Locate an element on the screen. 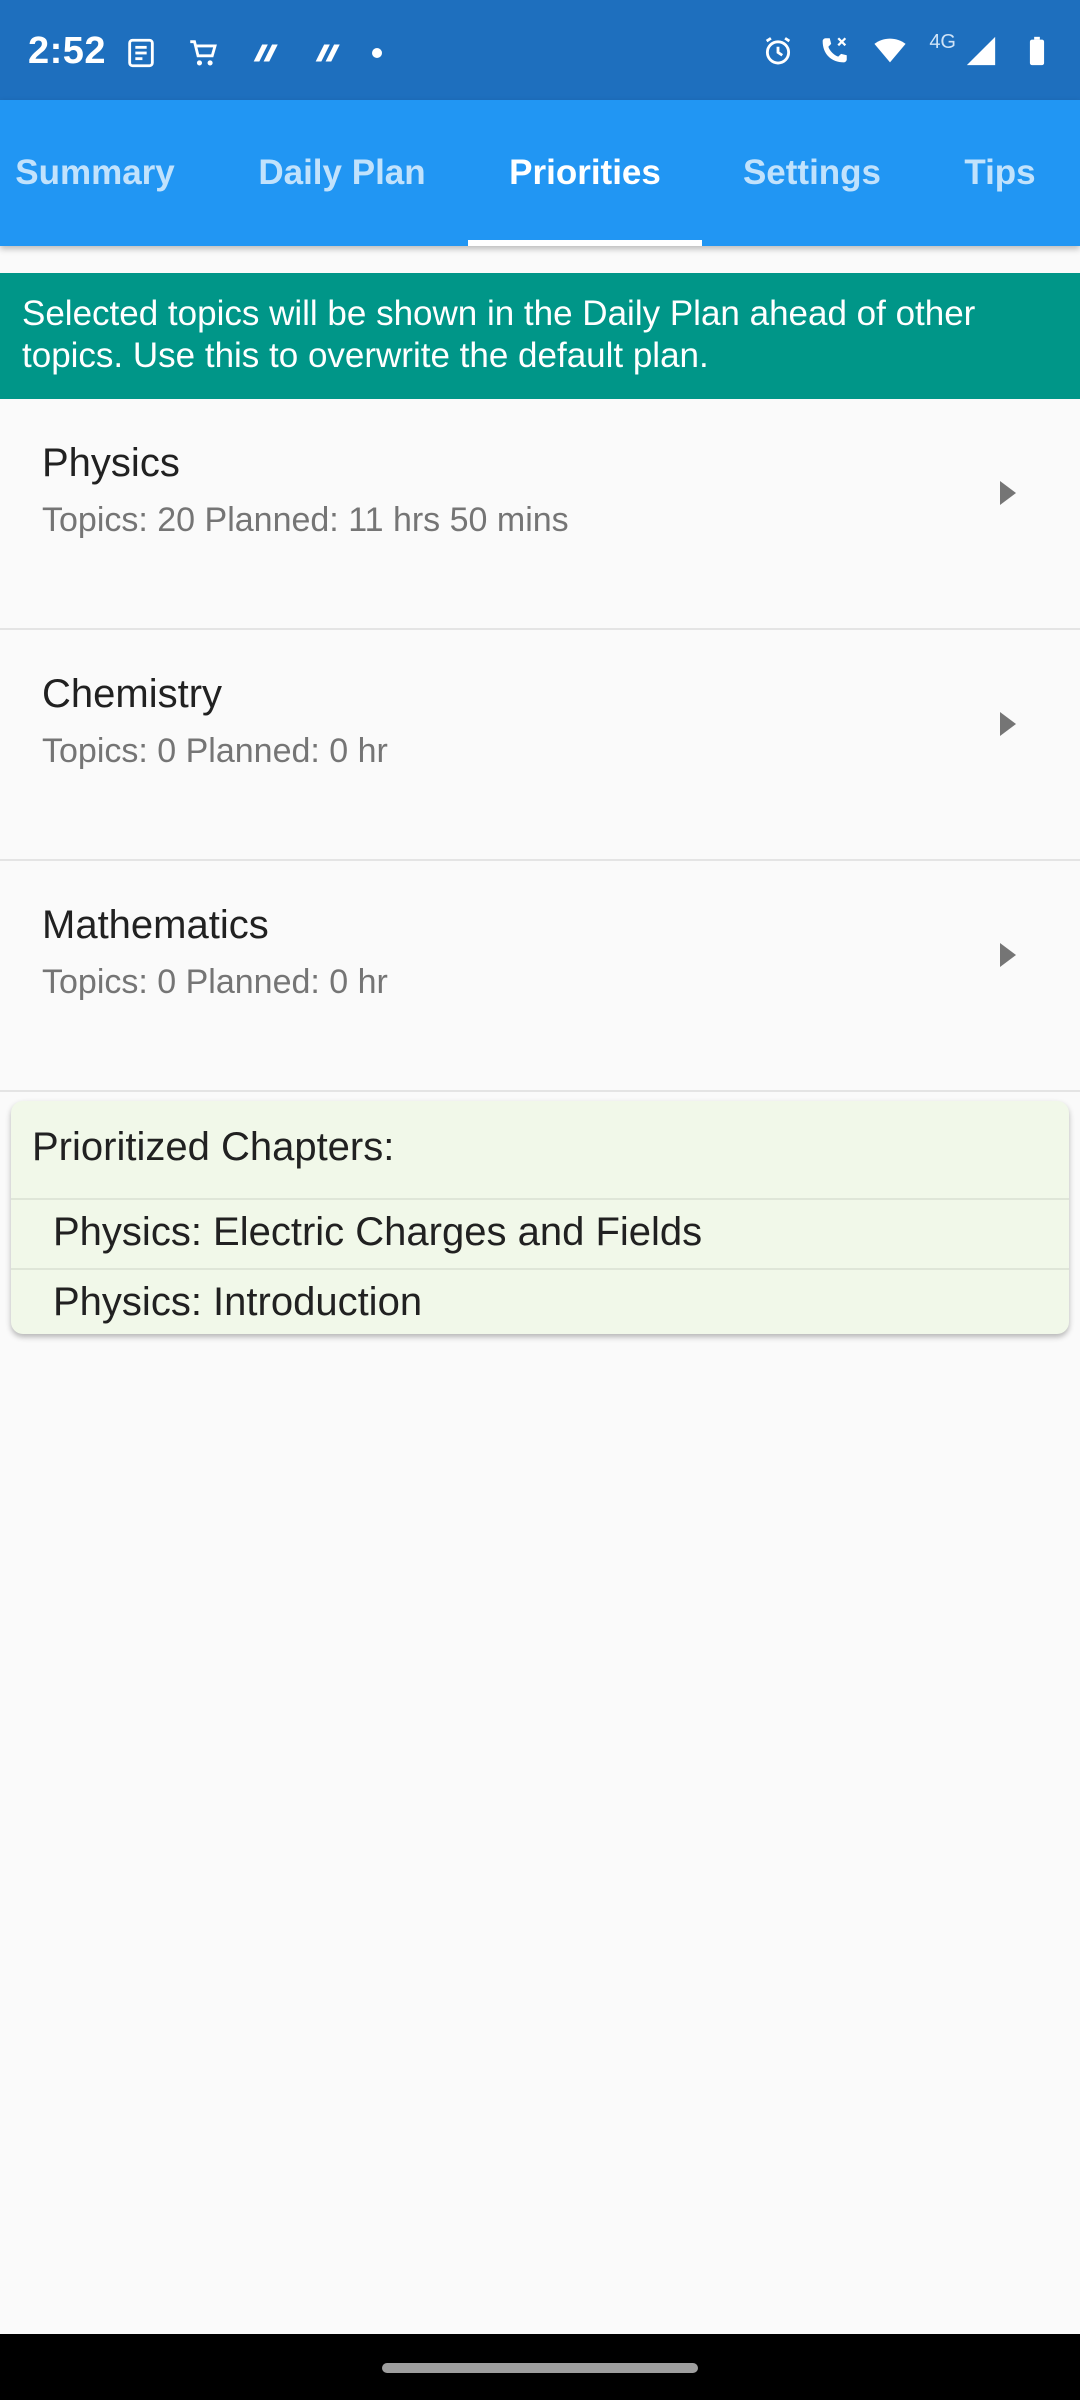  subject-meta: Topics: 20 Planned: 11 hrs 50 mins is located at coordinates (305, 520).